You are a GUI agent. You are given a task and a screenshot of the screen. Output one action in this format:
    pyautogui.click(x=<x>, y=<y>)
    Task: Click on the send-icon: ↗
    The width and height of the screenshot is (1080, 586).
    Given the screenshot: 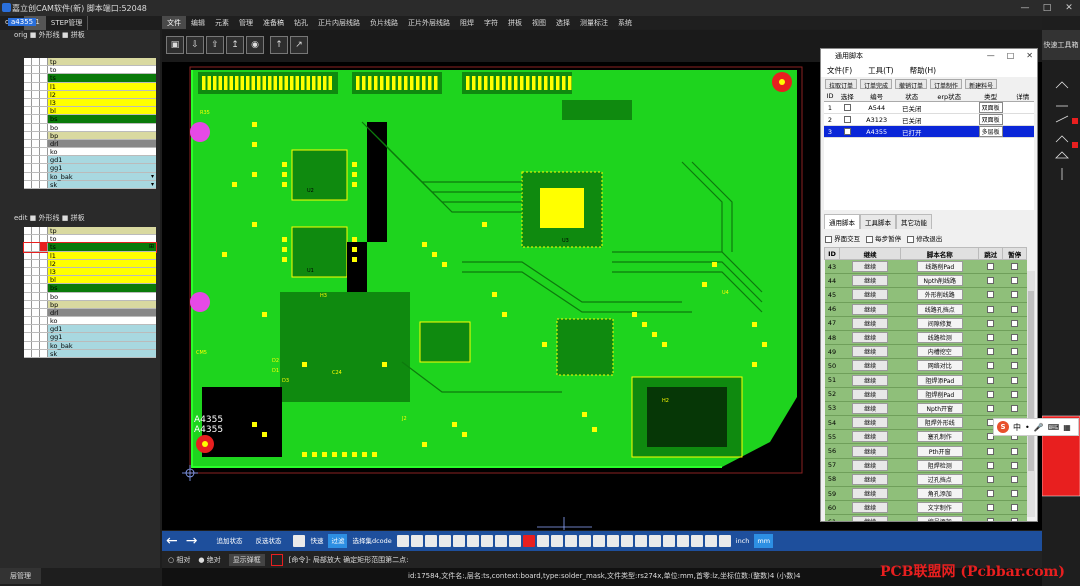 What is the action you would take?
    pyautogui.click(x=299, y=45)
    